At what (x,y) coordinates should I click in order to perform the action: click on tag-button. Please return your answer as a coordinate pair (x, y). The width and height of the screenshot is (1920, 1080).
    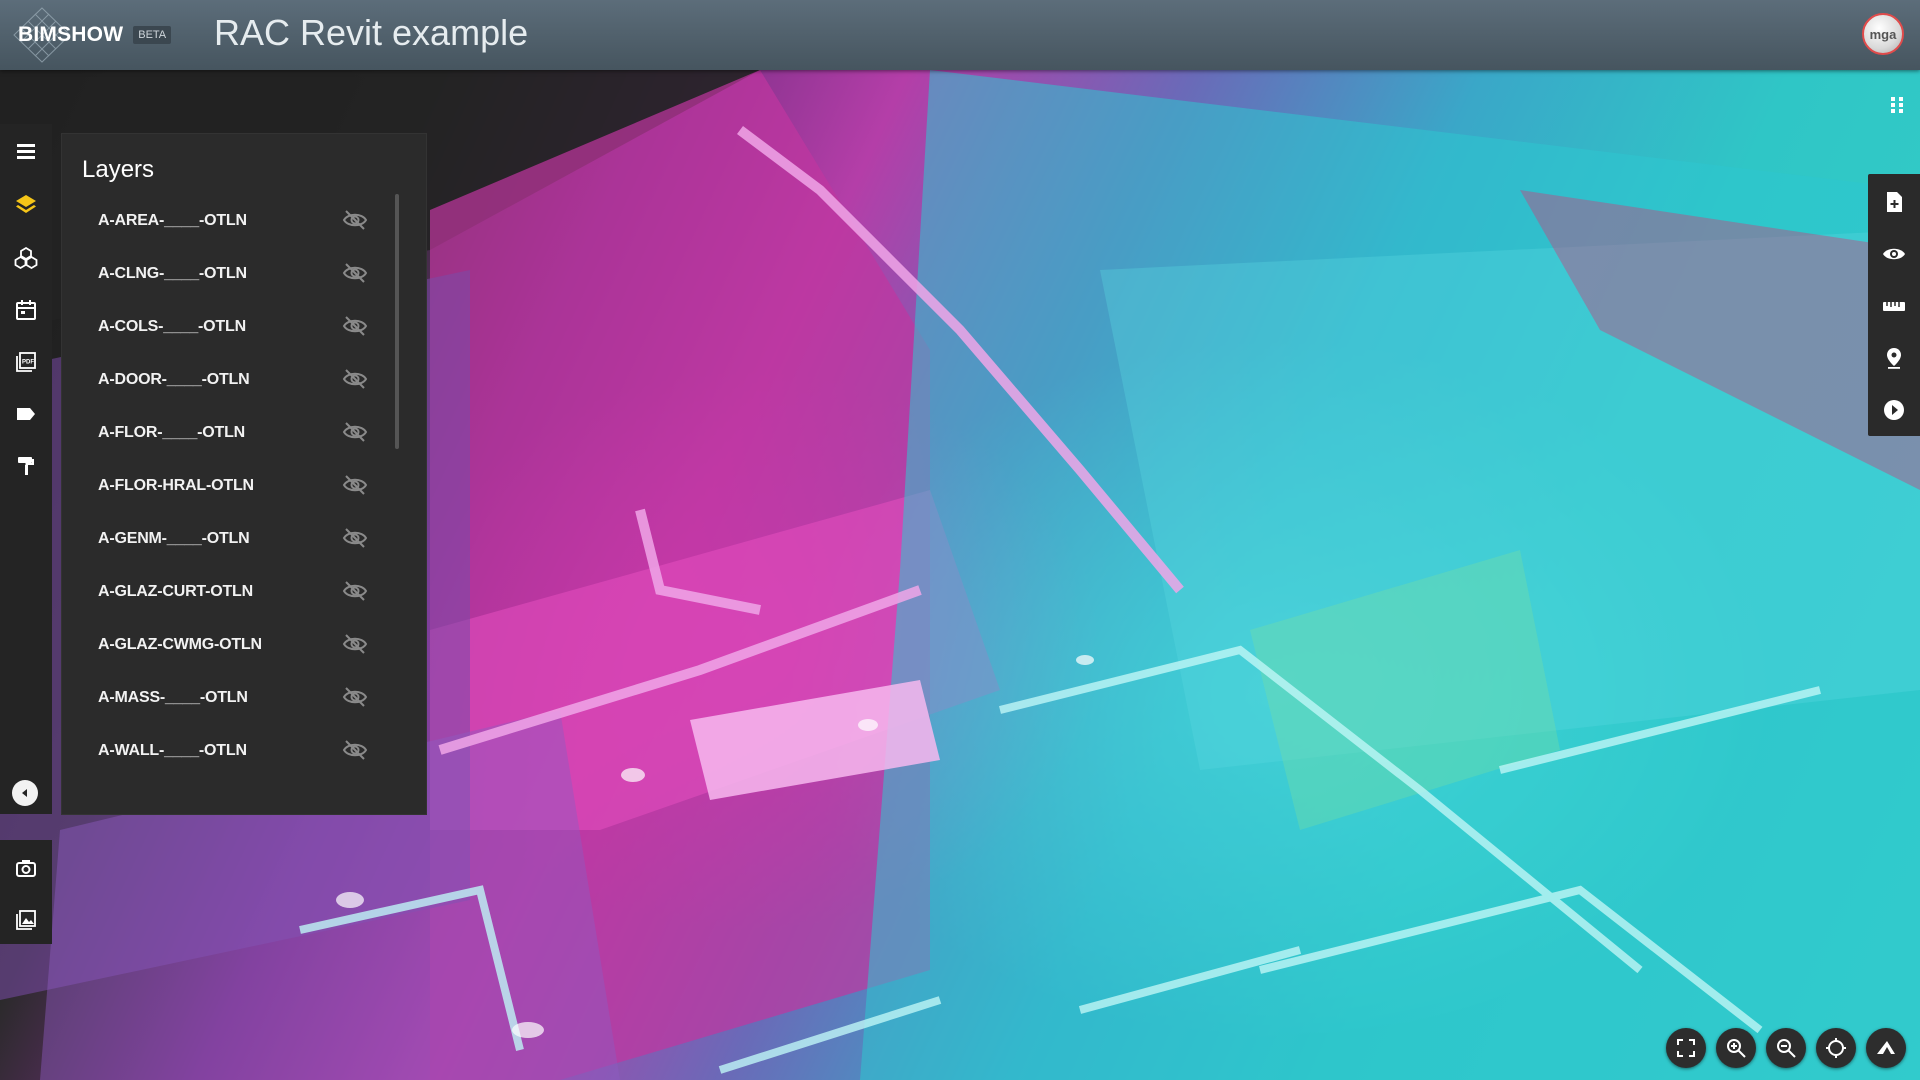
    Looking at the image, I should click on (26, 414).